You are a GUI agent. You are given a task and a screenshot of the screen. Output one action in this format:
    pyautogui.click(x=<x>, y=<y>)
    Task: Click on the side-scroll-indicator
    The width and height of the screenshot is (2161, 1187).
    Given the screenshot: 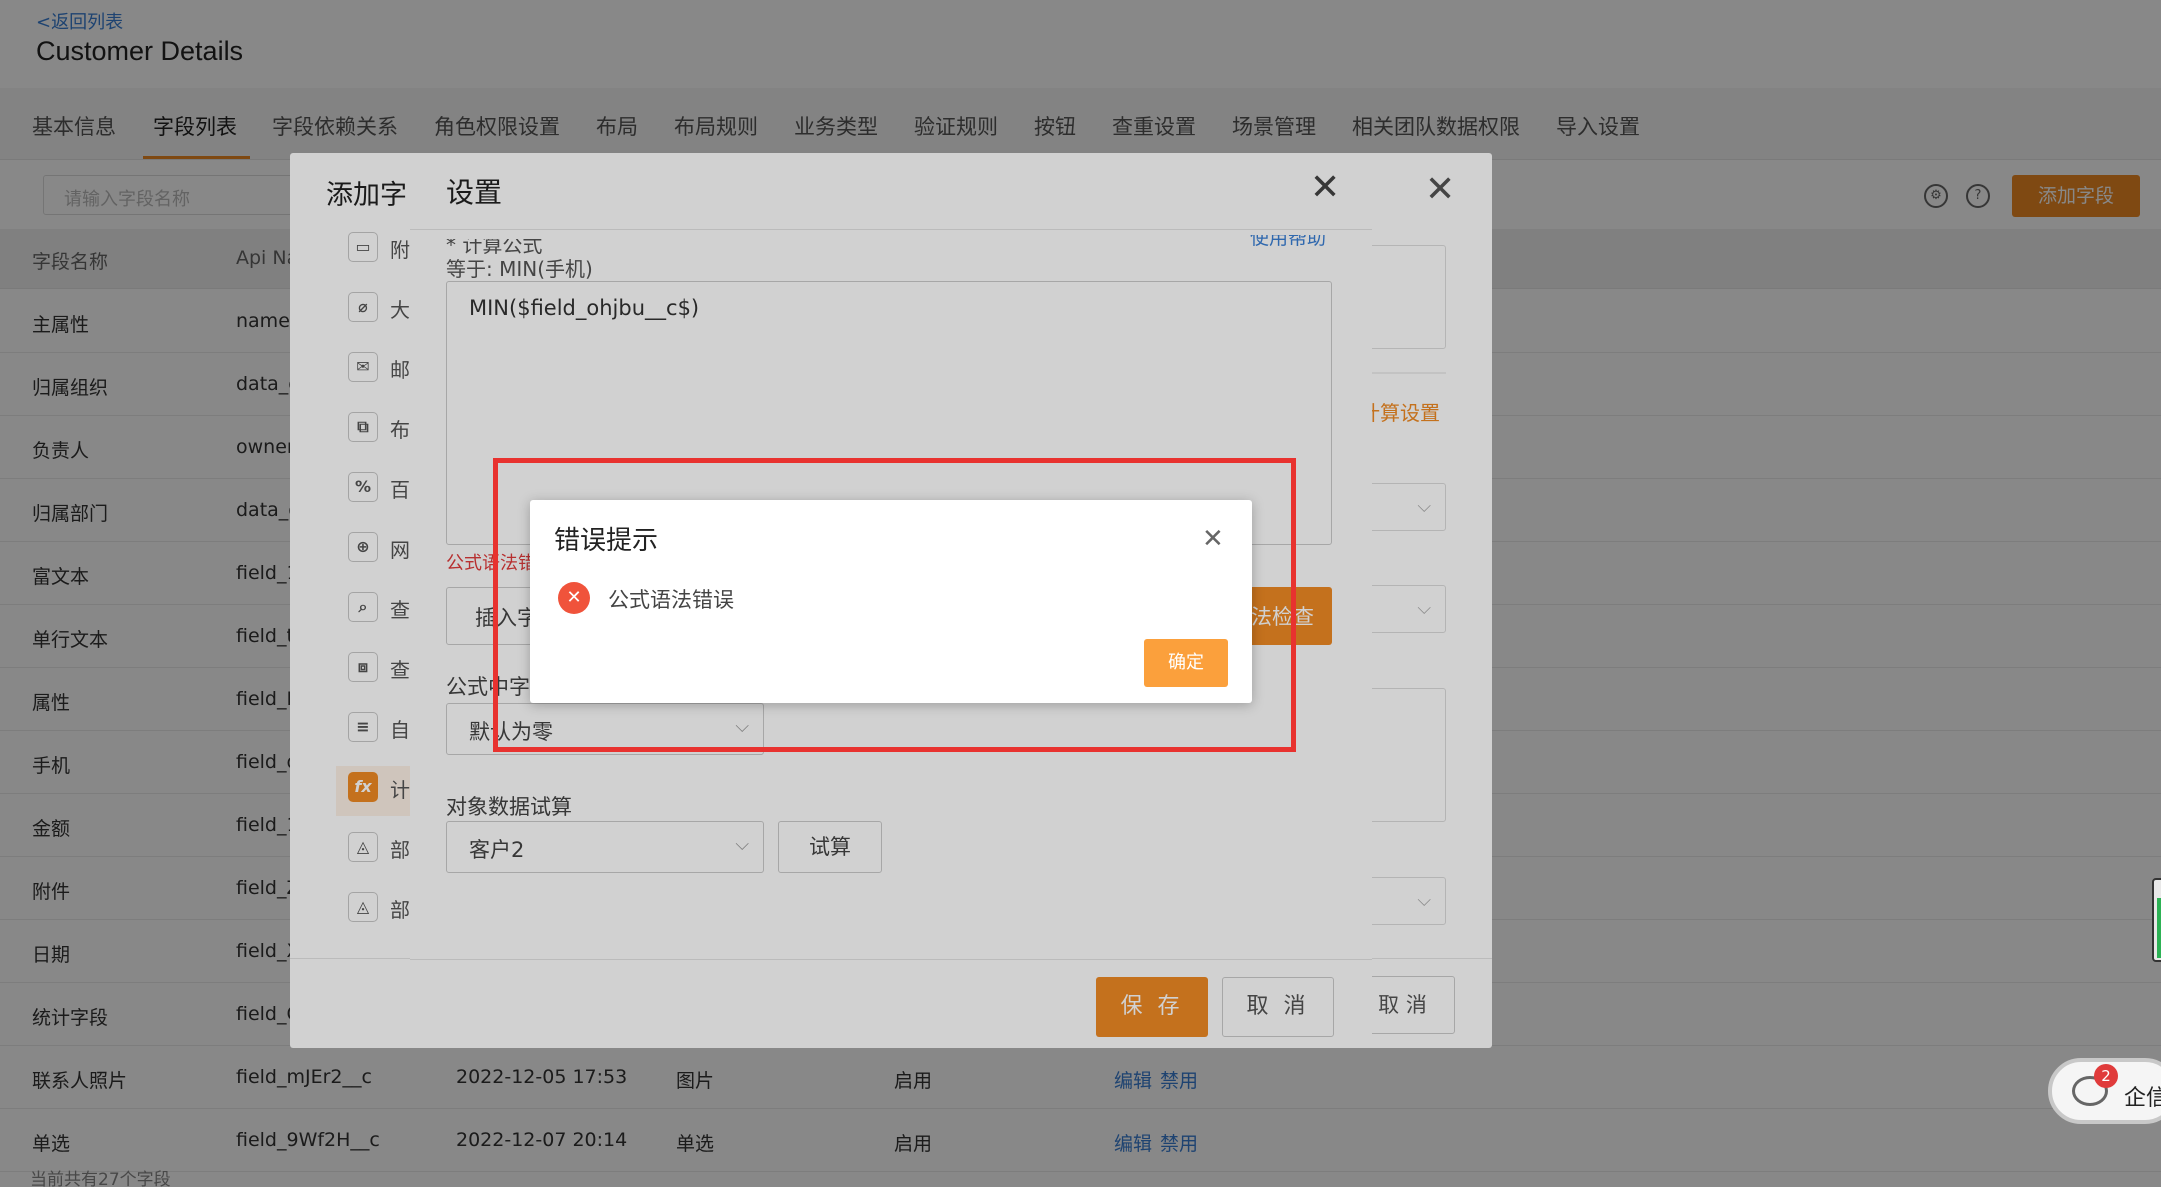 What is the action you would take?
    pyautogui.click(x=2159, y=928)
    